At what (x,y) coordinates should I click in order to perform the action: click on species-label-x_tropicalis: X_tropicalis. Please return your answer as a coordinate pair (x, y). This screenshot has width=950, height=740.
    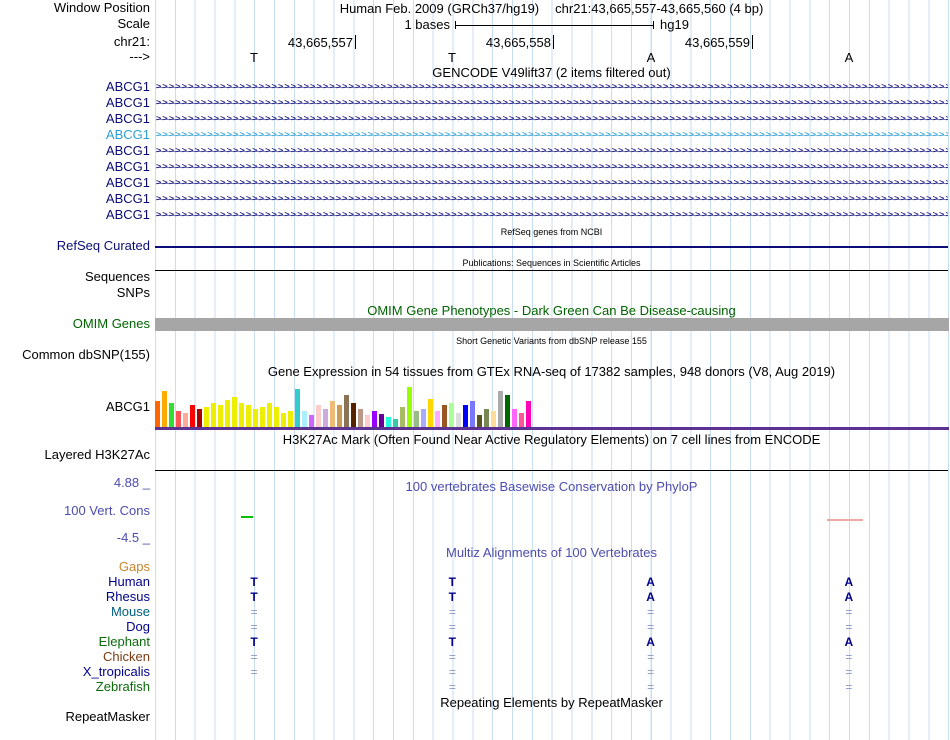
    Looking at the image, I should click on (75, 672).